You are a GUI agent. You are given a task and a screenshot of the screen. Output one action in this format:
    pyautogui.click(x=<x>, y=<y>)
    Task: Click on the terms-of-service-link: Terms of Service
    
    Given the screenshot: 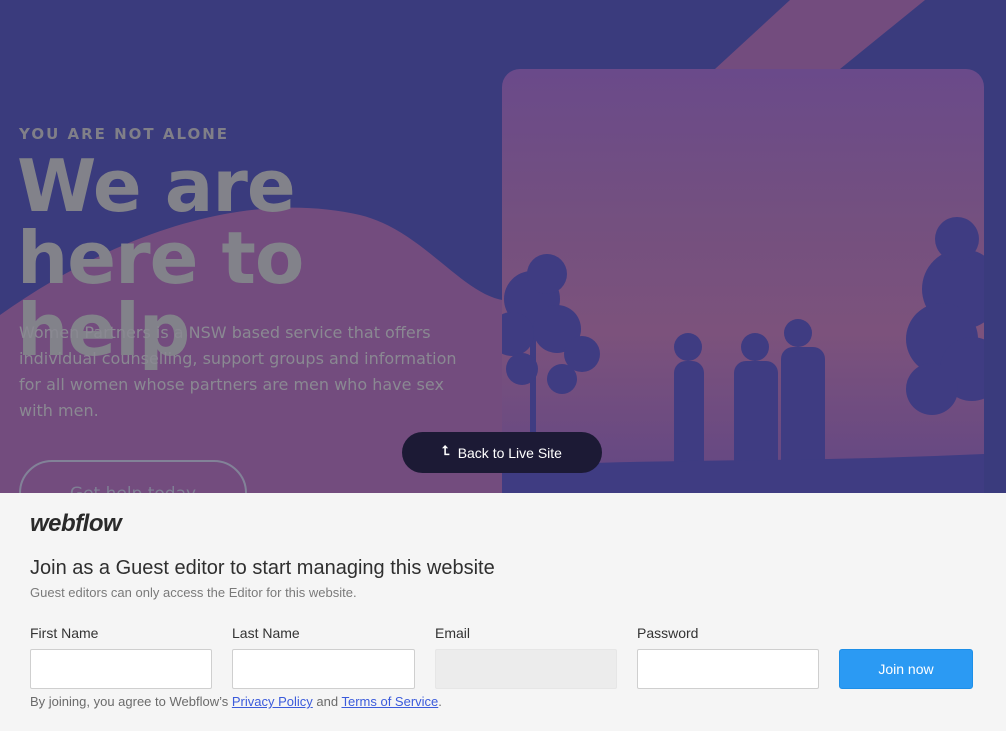 What is the action you would take?
    pyautogui.click(x=389, y=701)
    